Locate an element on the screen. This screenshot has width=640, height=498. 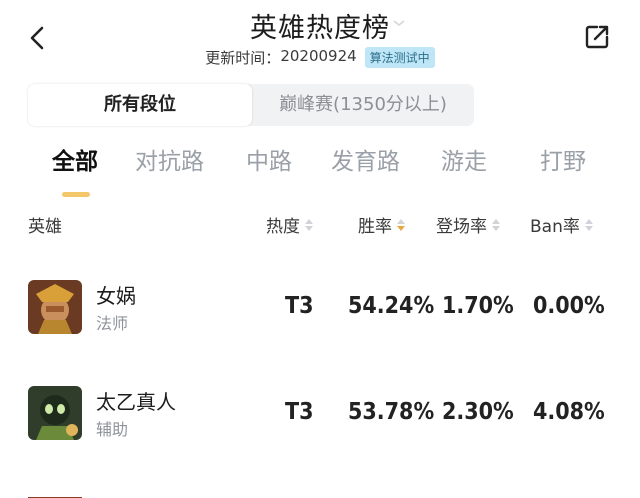
chevron-down-icon is located at coordinates (399, 23).